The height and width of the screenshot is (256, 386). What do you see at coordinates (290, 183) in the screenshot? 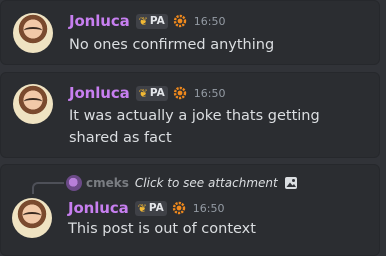
I see `image-icon` at bounding box center [290, 183].